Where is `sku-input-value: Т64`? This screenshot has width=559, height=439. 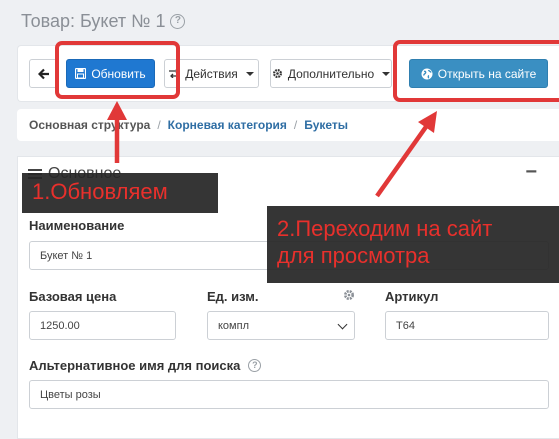
sku-input-value: Т64 is located at coordinates (405, 325).